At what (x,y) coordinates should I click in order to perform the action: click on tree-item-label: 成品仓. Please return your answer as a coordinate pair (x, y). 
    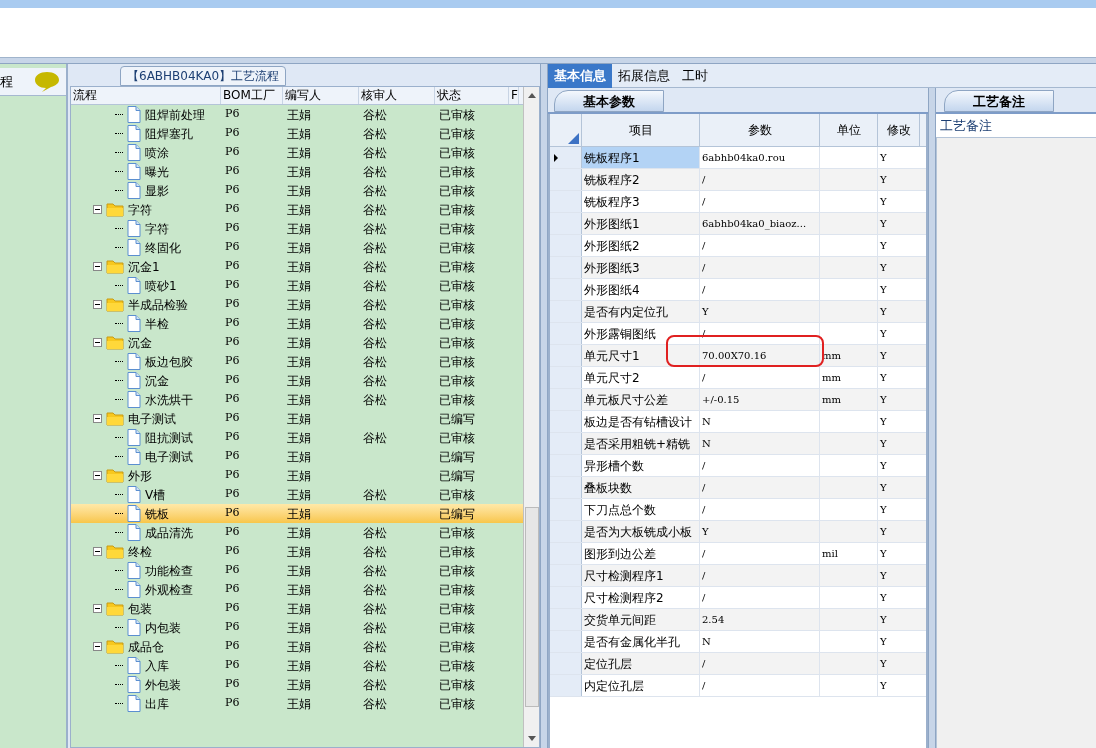
    Looking at the image, I should click on (146, 646).